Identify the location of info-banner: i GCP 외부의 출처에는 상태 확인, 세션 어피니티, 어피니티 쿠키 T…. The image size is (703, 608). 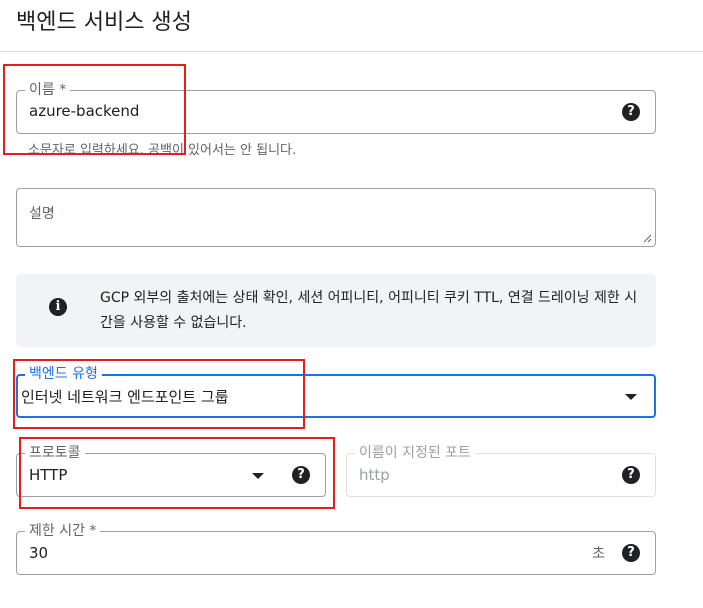
(336, 310).